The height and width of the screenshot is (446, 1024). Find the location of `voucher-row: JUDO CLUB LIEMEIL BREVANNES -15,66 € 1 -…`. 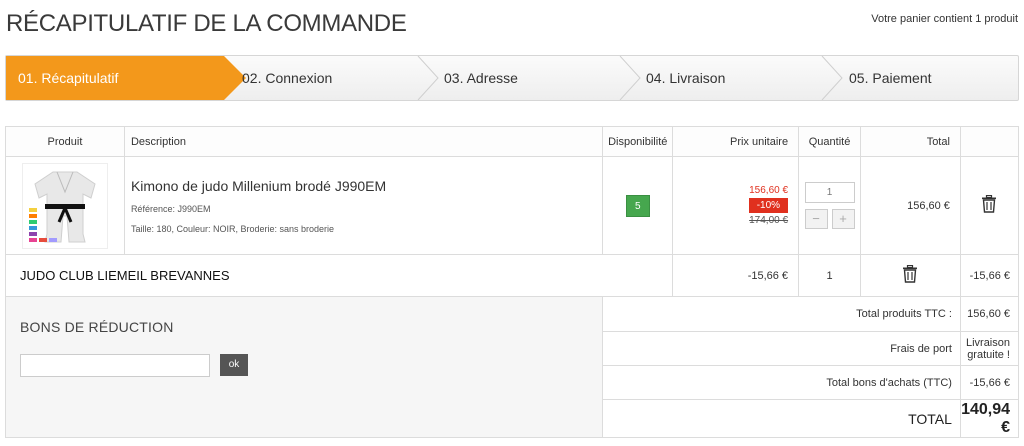

voucher-row: JUDO CLUB LIEMEIL BREVANNES -15,66 € 1 -… is located at coordinates (512, 275).